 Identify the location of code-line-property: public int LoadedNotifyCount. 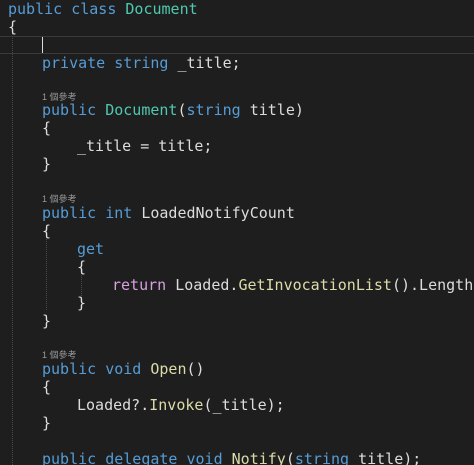
(168, 213).